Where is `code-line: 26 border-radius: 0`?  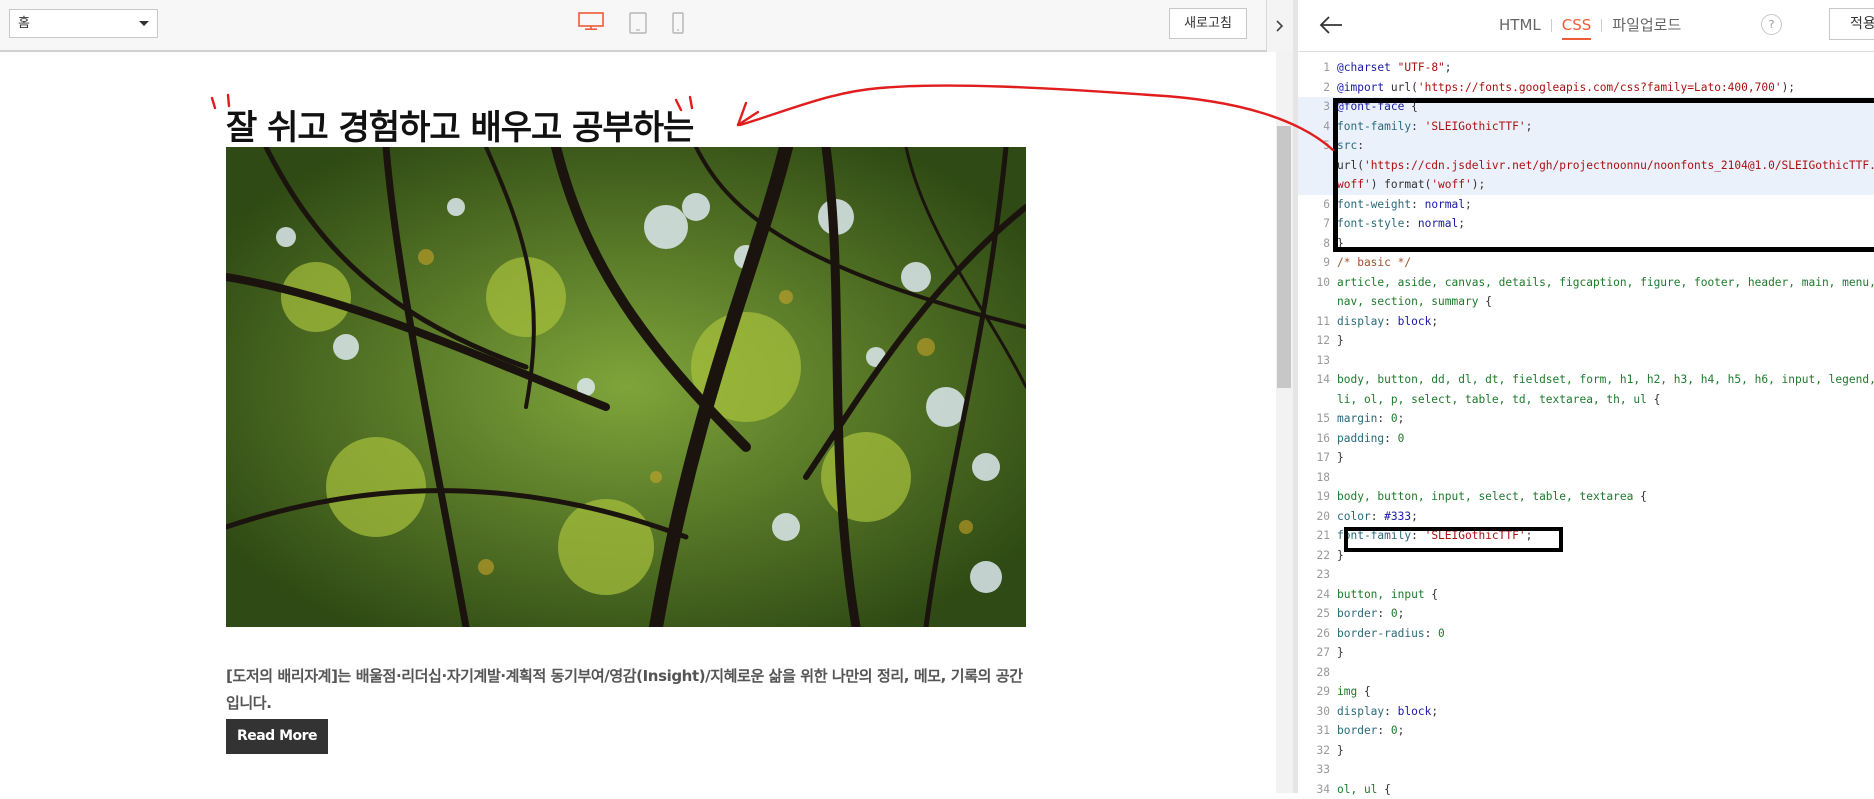
code-line: 26 border-radius: 0 is located at coordinates (1586, 634).